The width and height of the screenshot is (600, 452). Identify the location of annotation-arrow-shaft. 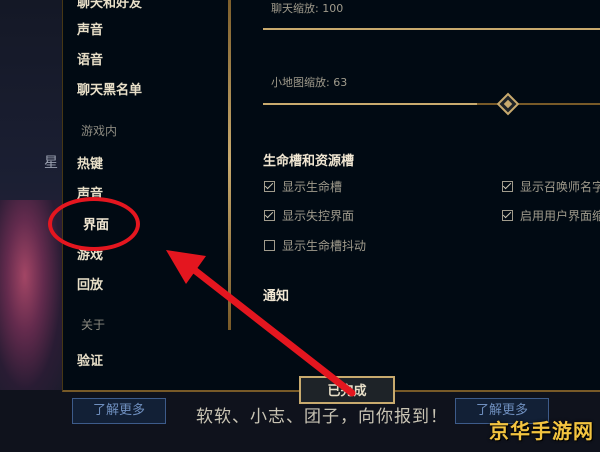
(270, 329).